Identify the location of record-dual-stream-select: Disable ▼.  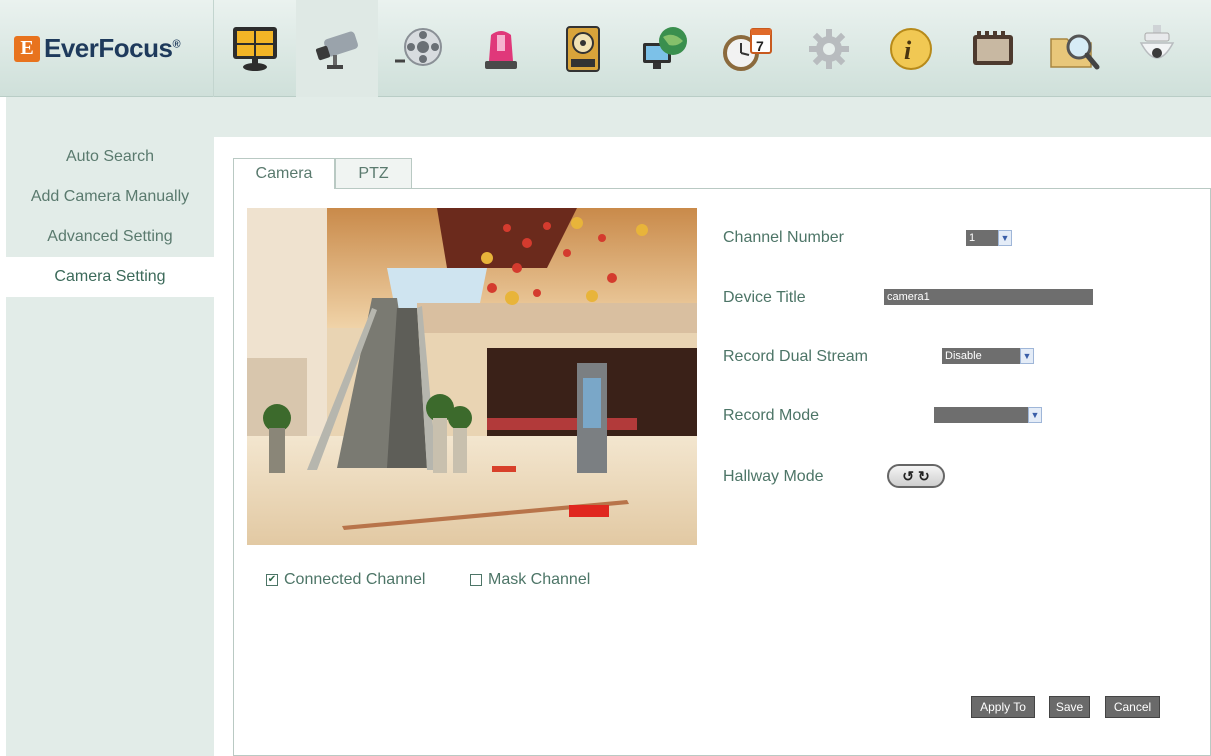
(988, 356).